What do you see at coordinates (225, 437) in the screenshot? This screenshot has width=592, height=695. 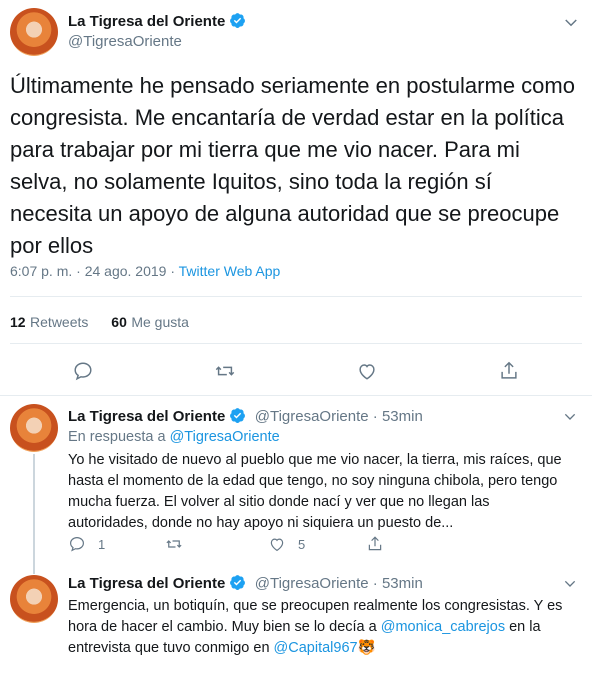 I see `reply-to-mention: @TigresaOriente` at bounding box center [225, 437].